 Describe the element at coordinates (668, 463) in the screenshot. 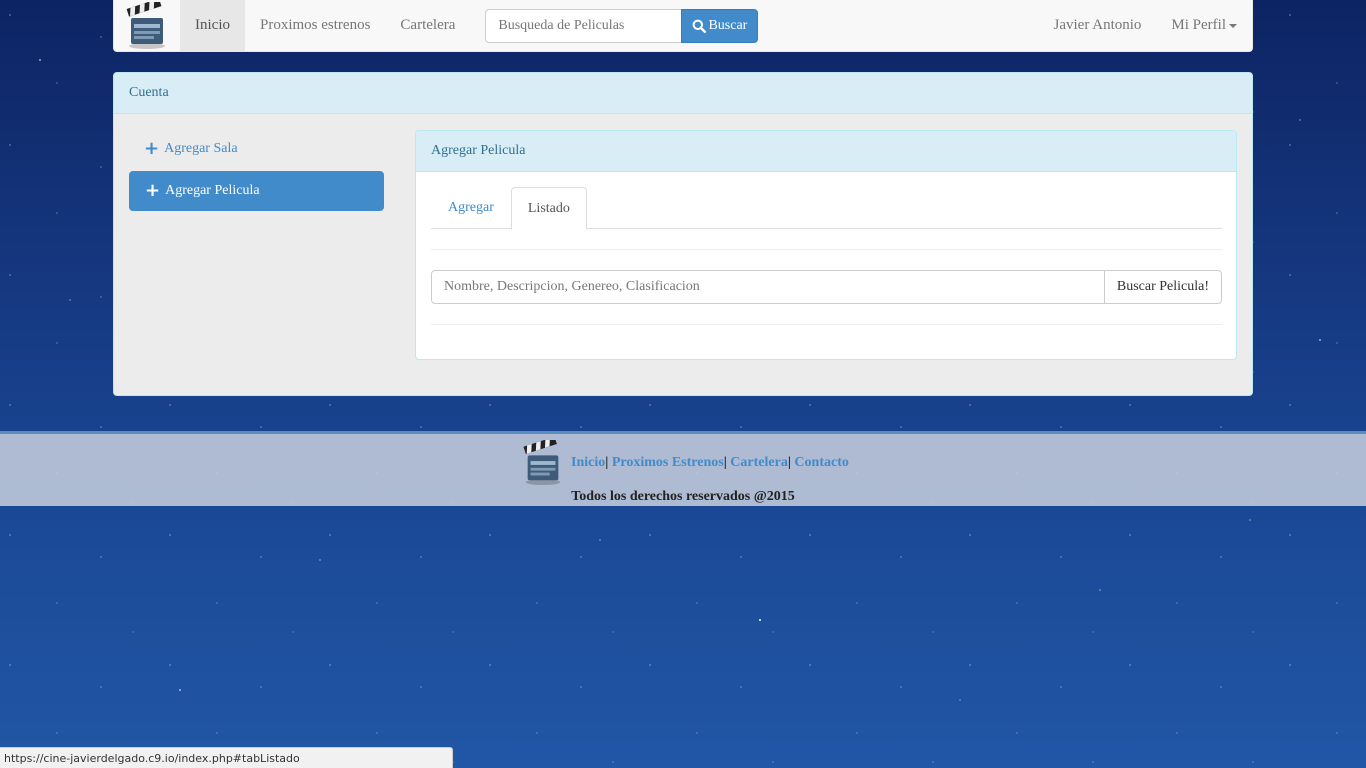

I see `footer-link-proximos-estrenos: Proximos Estrenos` at that location.